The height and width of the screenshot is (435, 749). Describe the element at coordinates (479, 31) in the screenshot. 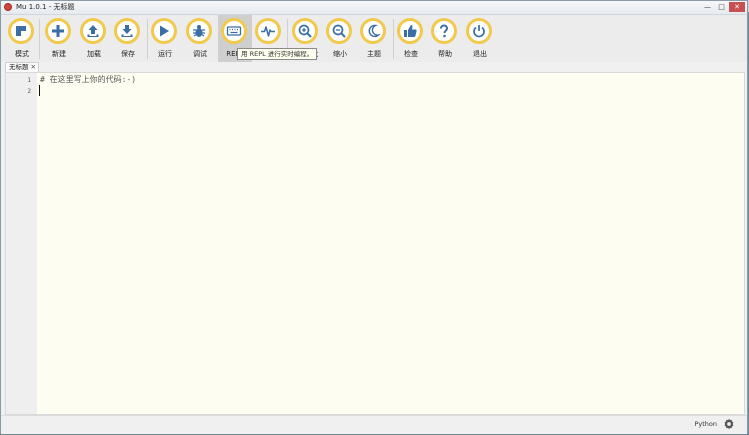

I see `power-icon` at that location.